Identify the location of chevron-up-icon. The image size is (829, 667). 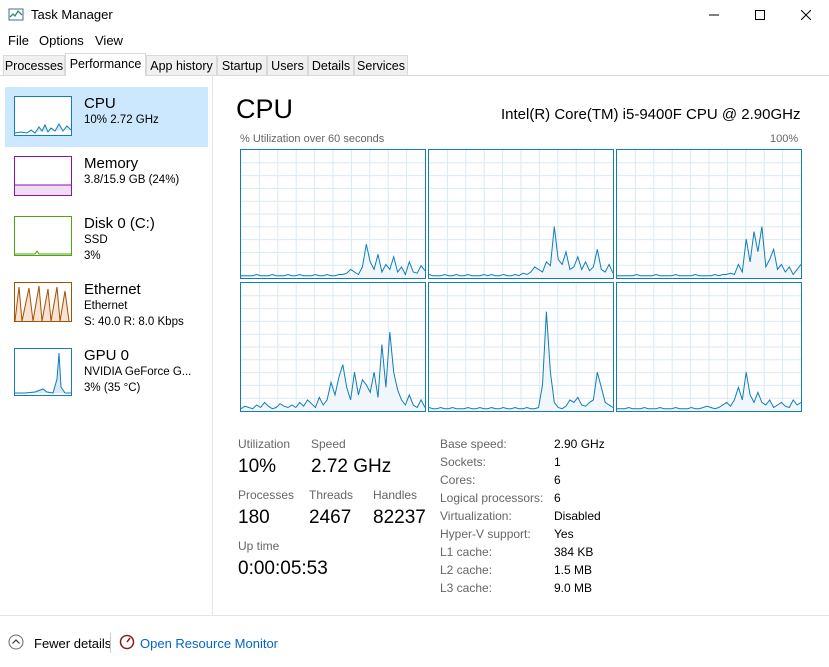
(16, 642).